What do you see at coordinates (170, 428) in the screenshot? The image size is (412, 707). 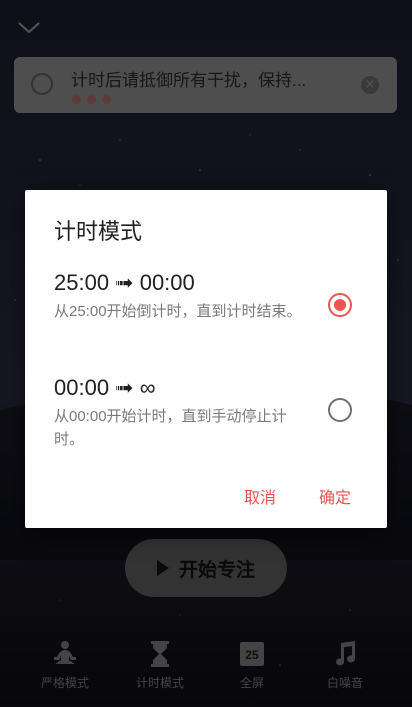 I see `option-count-up-description: 从00:00开始计时，直到手动停止计时。` at bounding box center [170, 428].